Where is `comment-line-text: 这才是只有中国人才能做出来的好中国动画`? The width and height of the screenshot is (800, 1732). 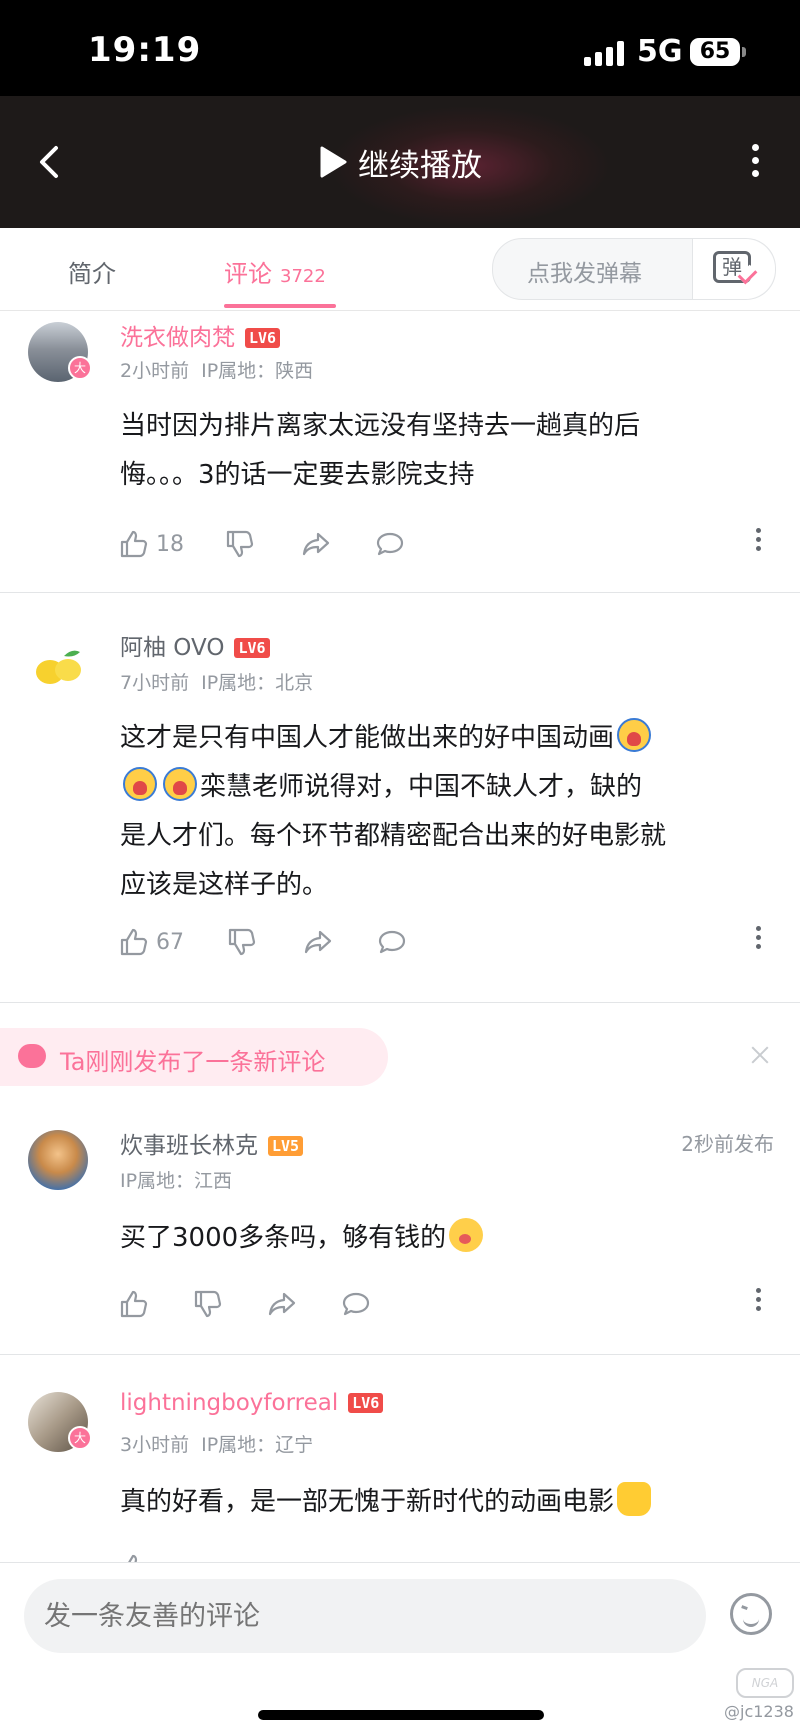
comment-line-text: 这才是只有中国人才能做出来的好中国动画 is located at coordinates (367, 738).